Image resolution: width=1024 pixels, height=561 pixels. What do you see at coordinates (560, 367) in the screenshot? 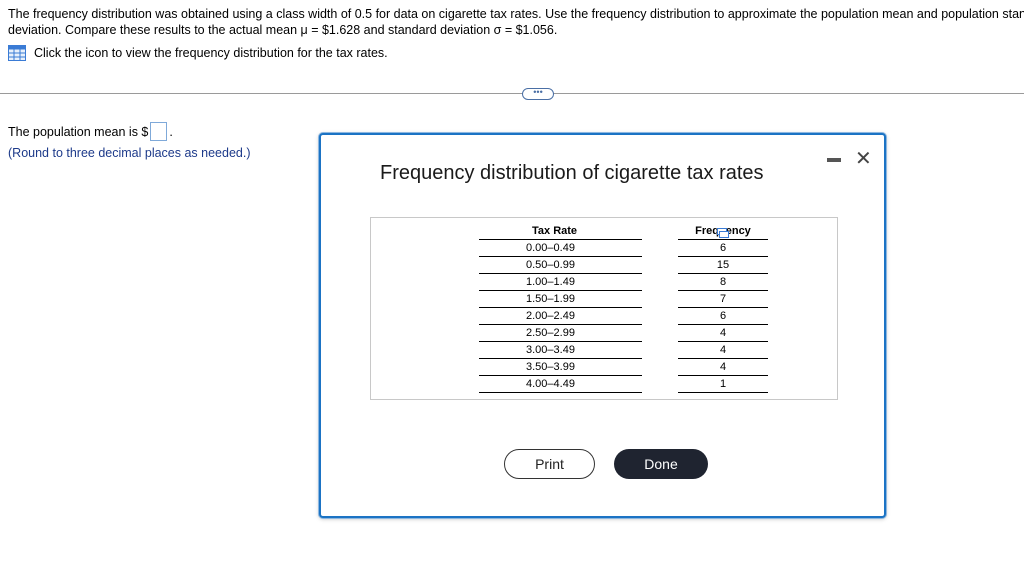
I see `tax-rate-cell: 3.50–3.99` at bounding box center [560, 367].